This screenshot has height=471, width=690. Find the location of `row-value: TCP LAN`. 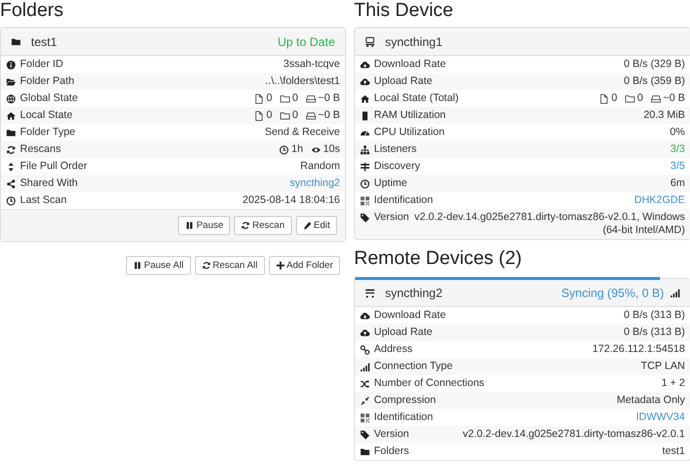

row-value: TCP LAN is located at coordinates (662, 366).